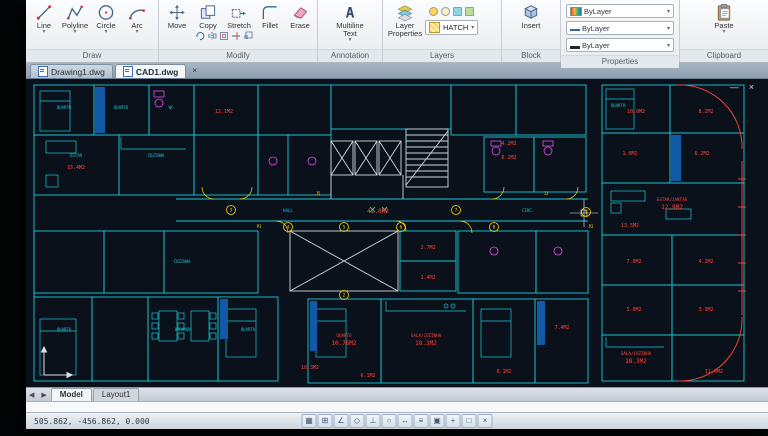  What do you see at coordinates (753, 87) in the screenshot?
I see `viewport-close-control: ×` at bounding box center [753, 87].